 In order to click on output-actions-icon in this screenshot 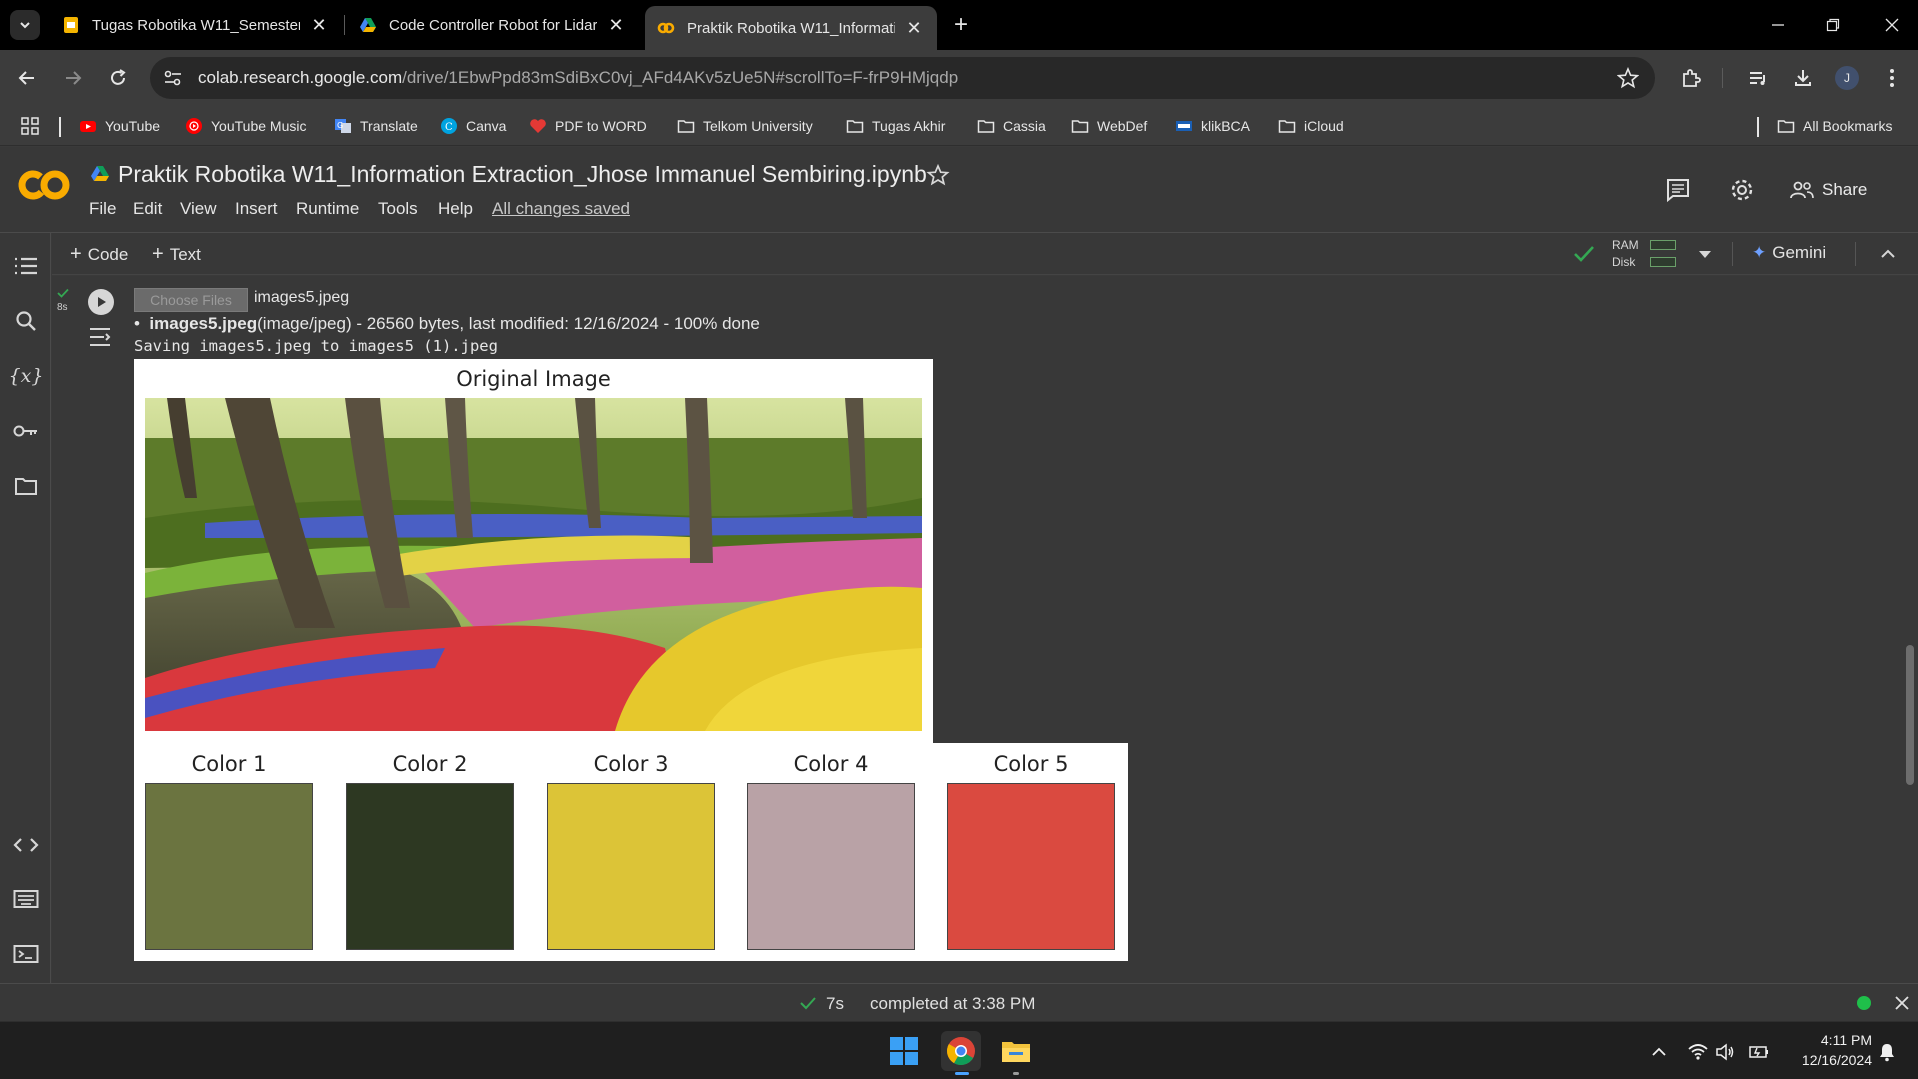, I will do `click(100, 337)`.